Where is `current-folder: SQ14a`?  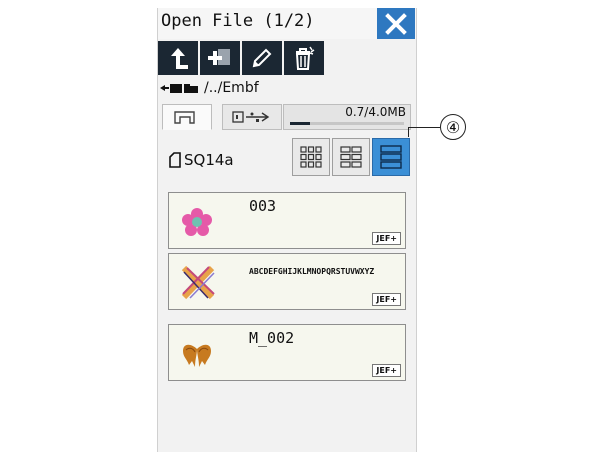 current-folder: SQ14a is located at coordinates (201, 160).